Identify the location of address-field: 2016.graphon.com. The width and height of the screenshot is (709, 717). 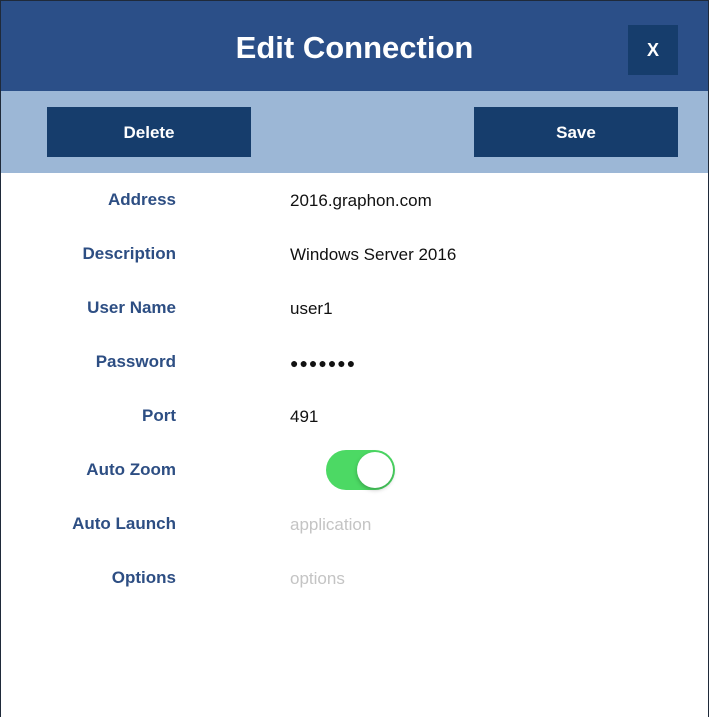
(361, 200).